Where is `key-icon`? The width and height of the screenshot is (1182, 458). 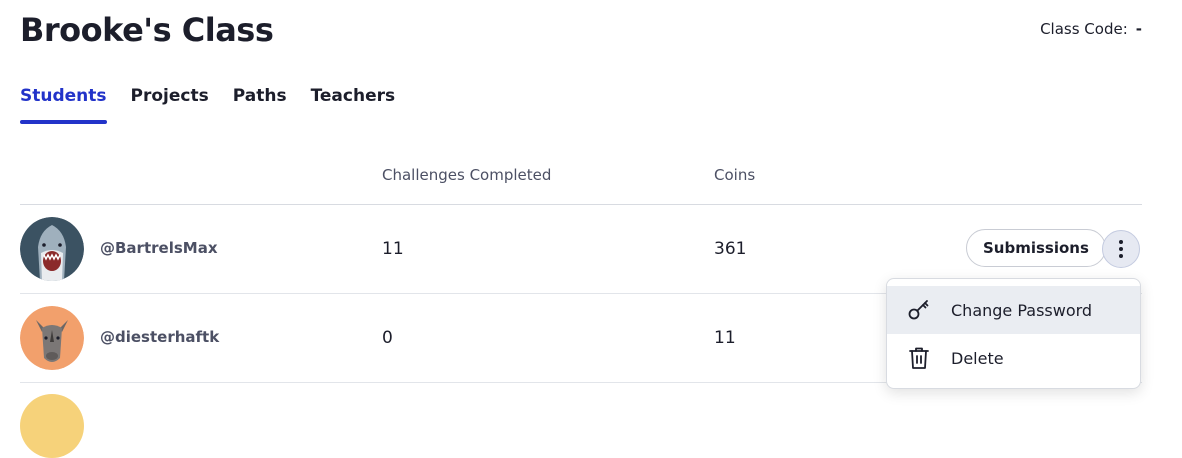
key-icon is located at coordinates (919, 310).